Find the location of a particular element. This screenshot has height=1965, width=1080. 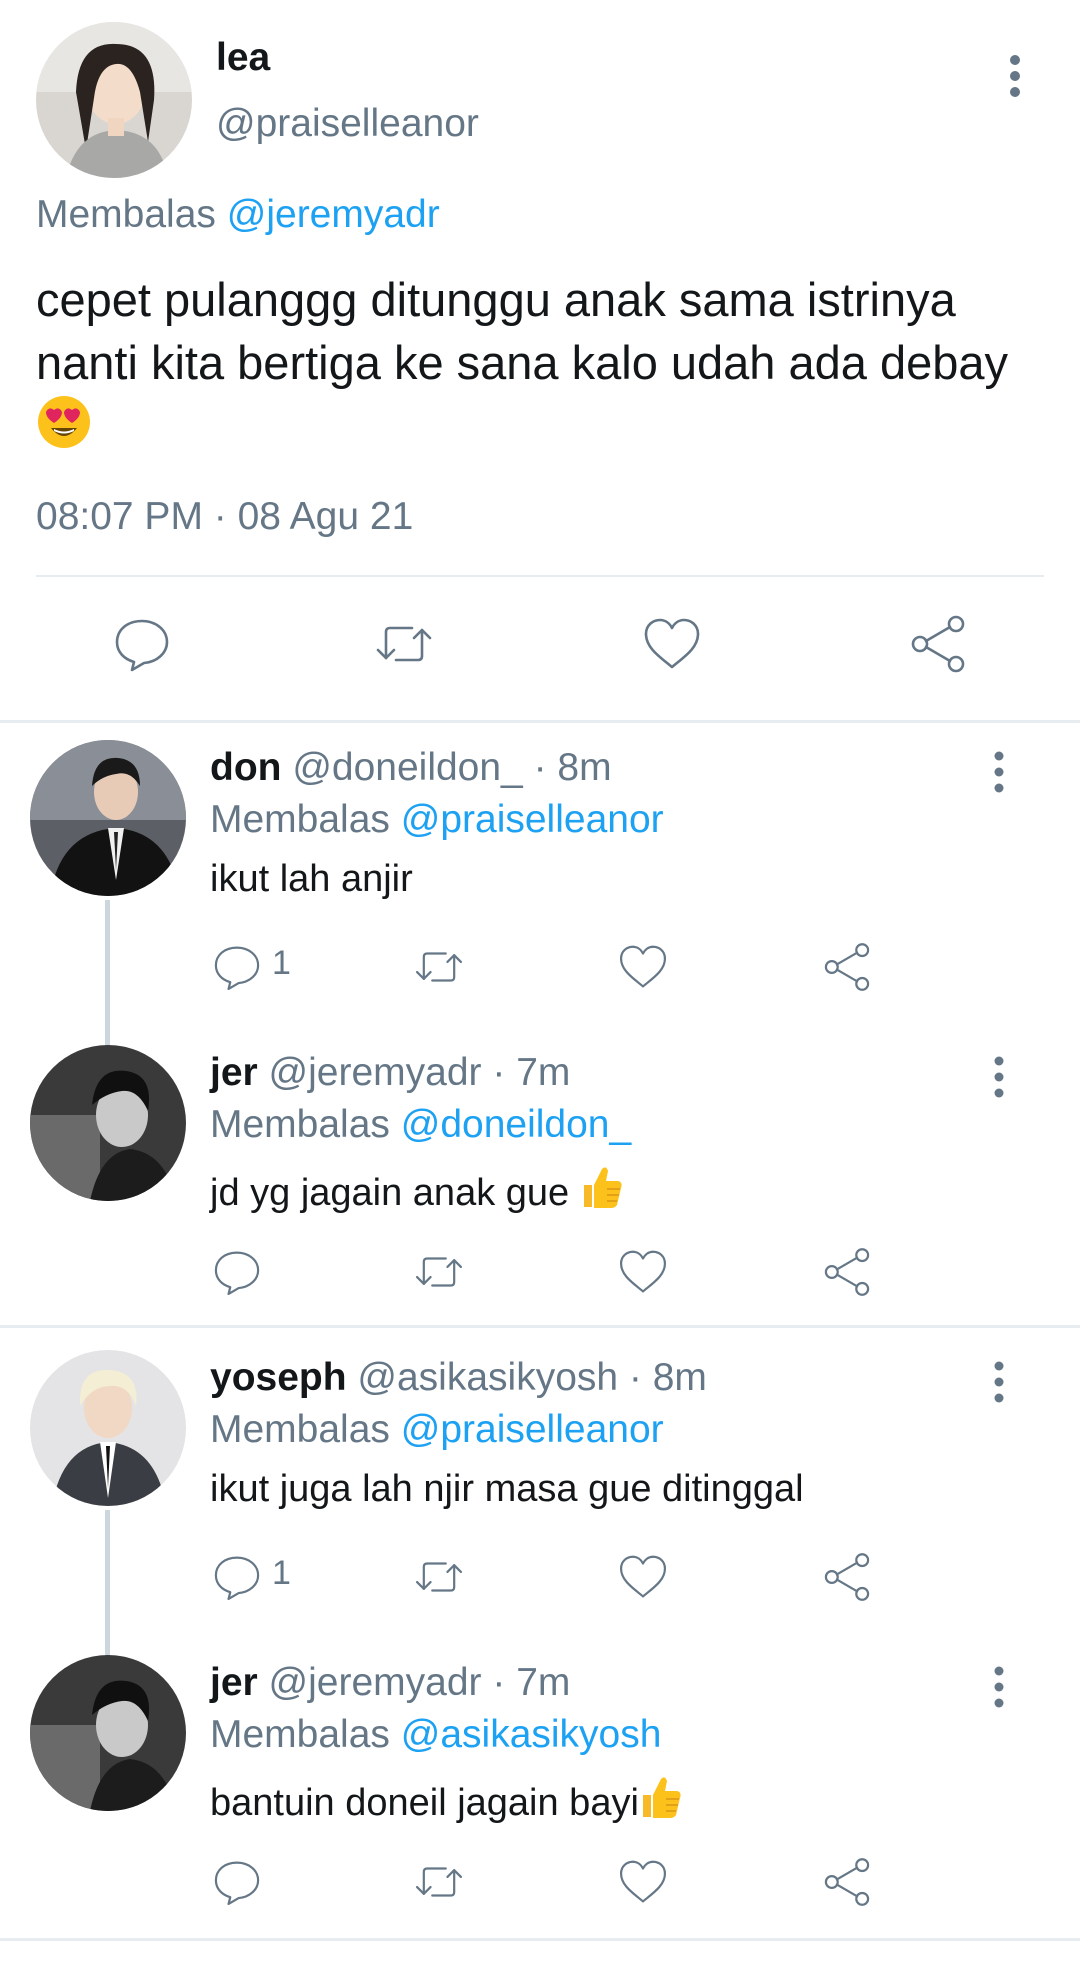

heart-eyes-emoji is located at coordinates (64, 429).